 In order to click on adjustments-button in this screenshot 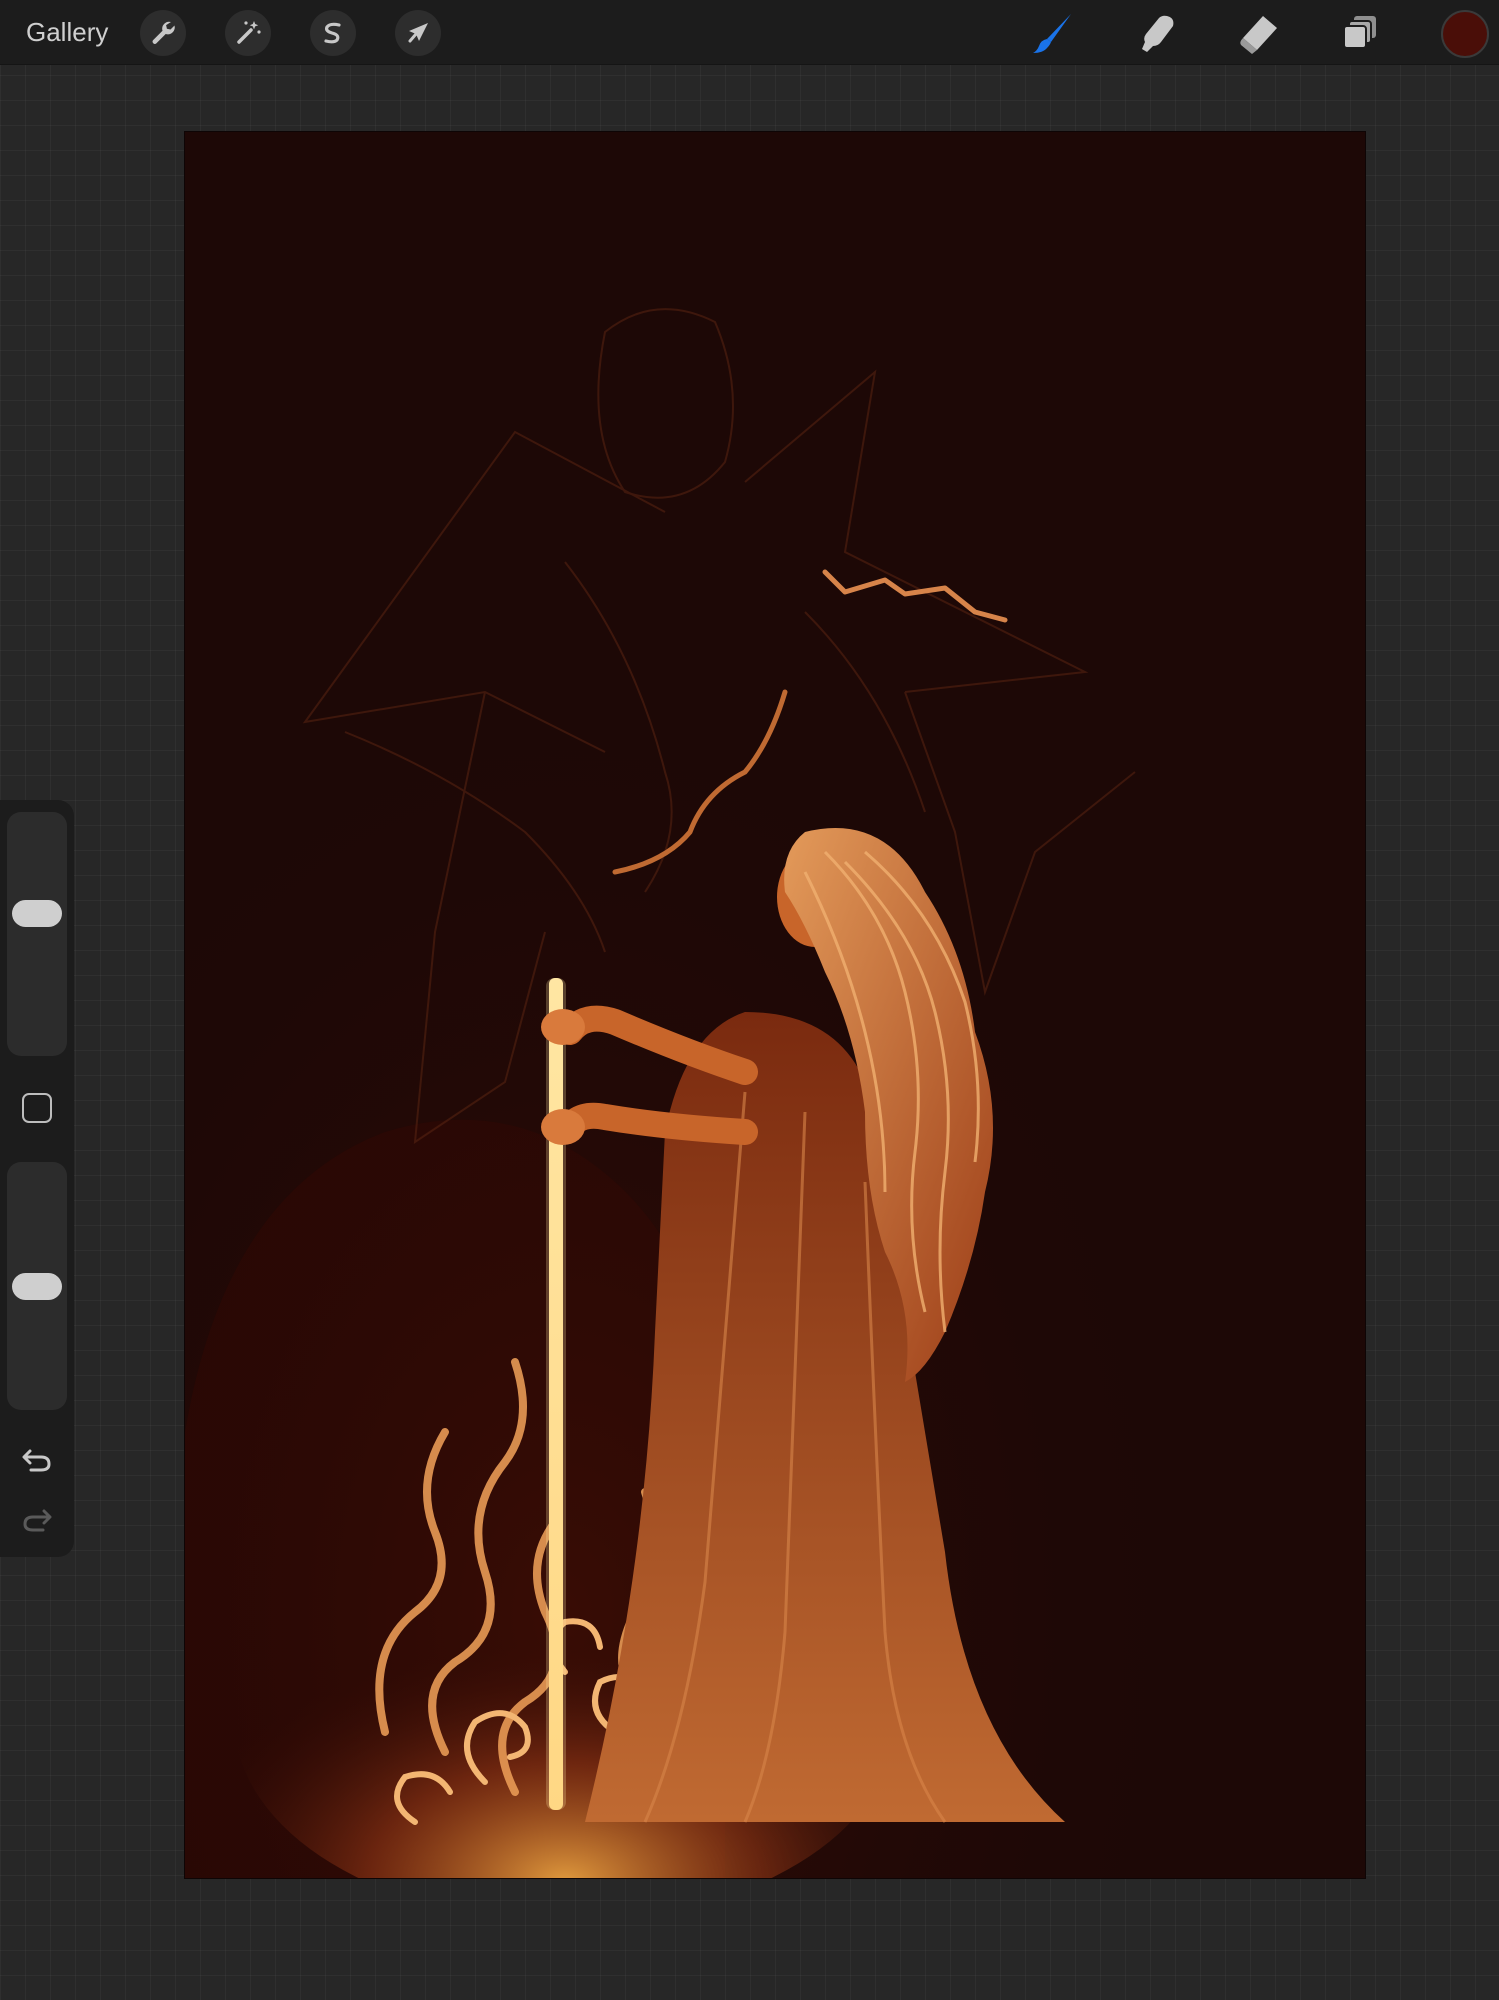, I will do `click(248, 33)`.